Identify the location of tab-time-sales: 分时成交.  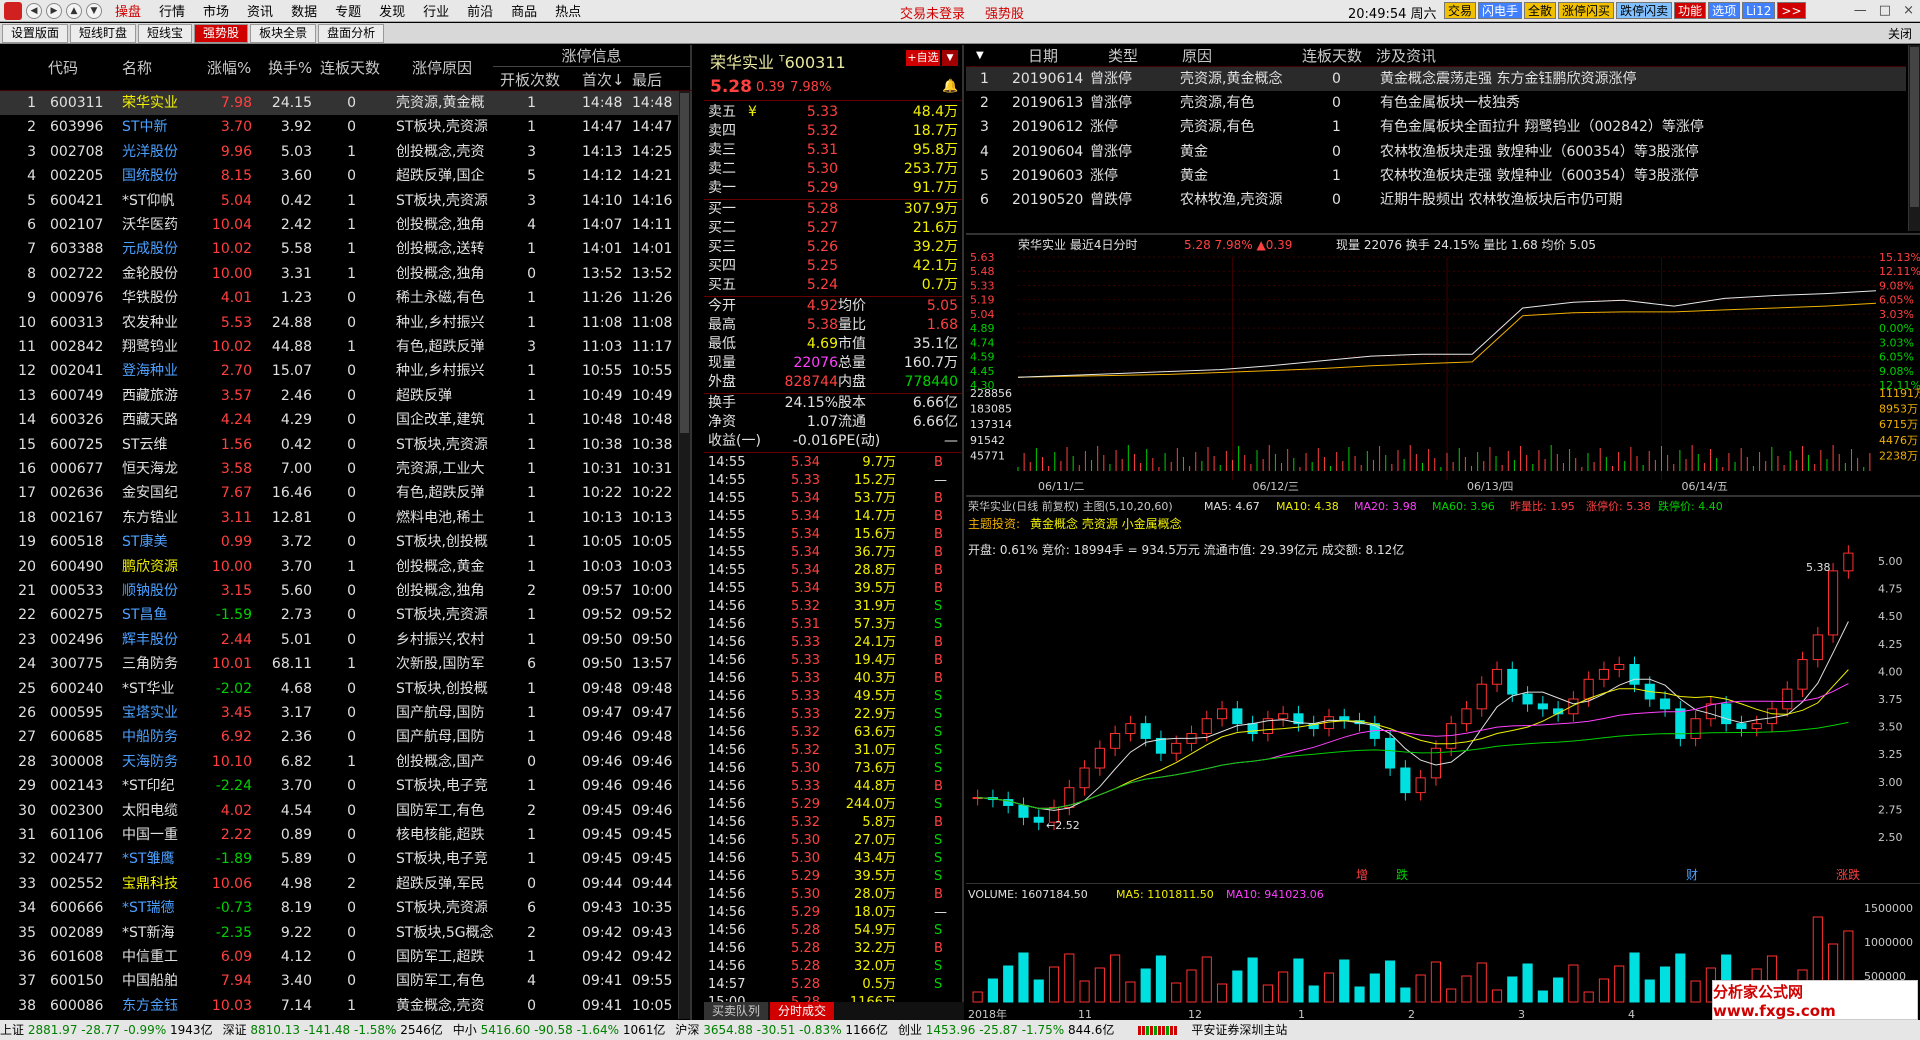
(802, 1011).